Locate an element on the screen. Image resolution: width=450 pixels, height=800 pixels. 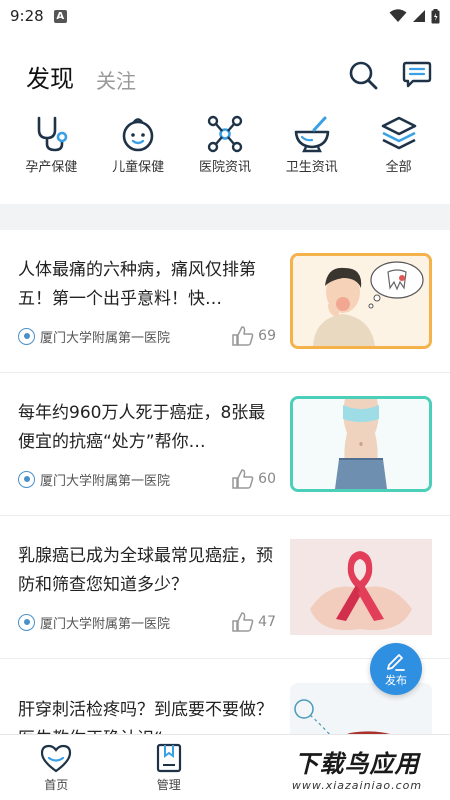
like-number: 47 is located at coordinates (267, 622).